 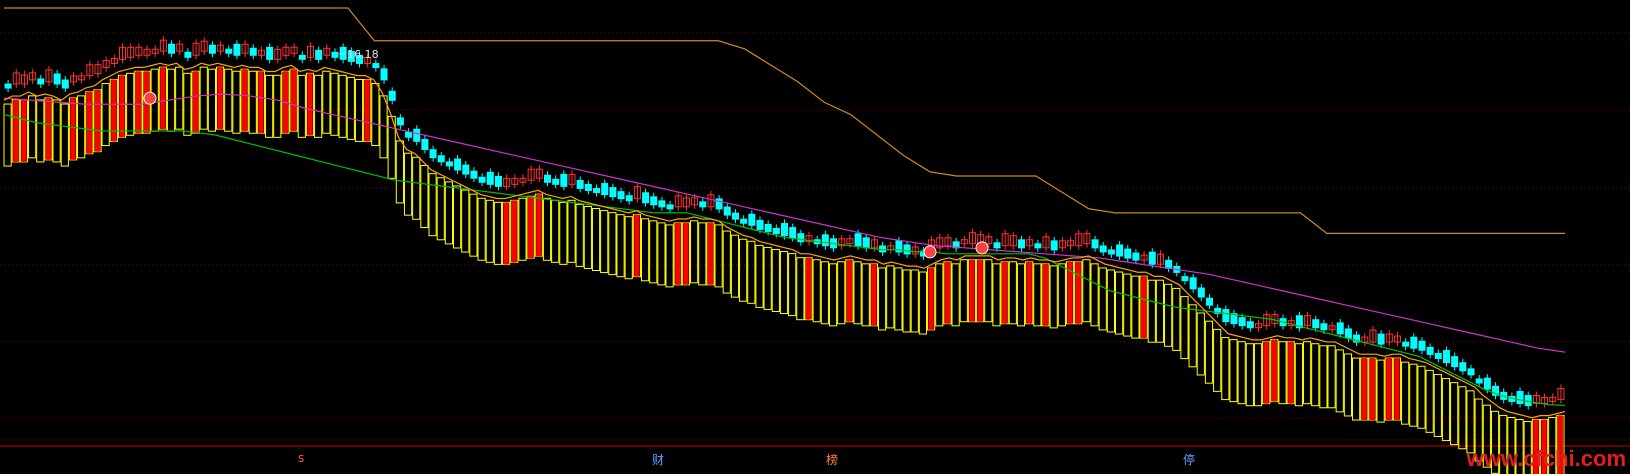 What do you see at coordinates (301, 458) in the screenshot?
I see `event-marker-s: s` at bounding box center [301, 458].